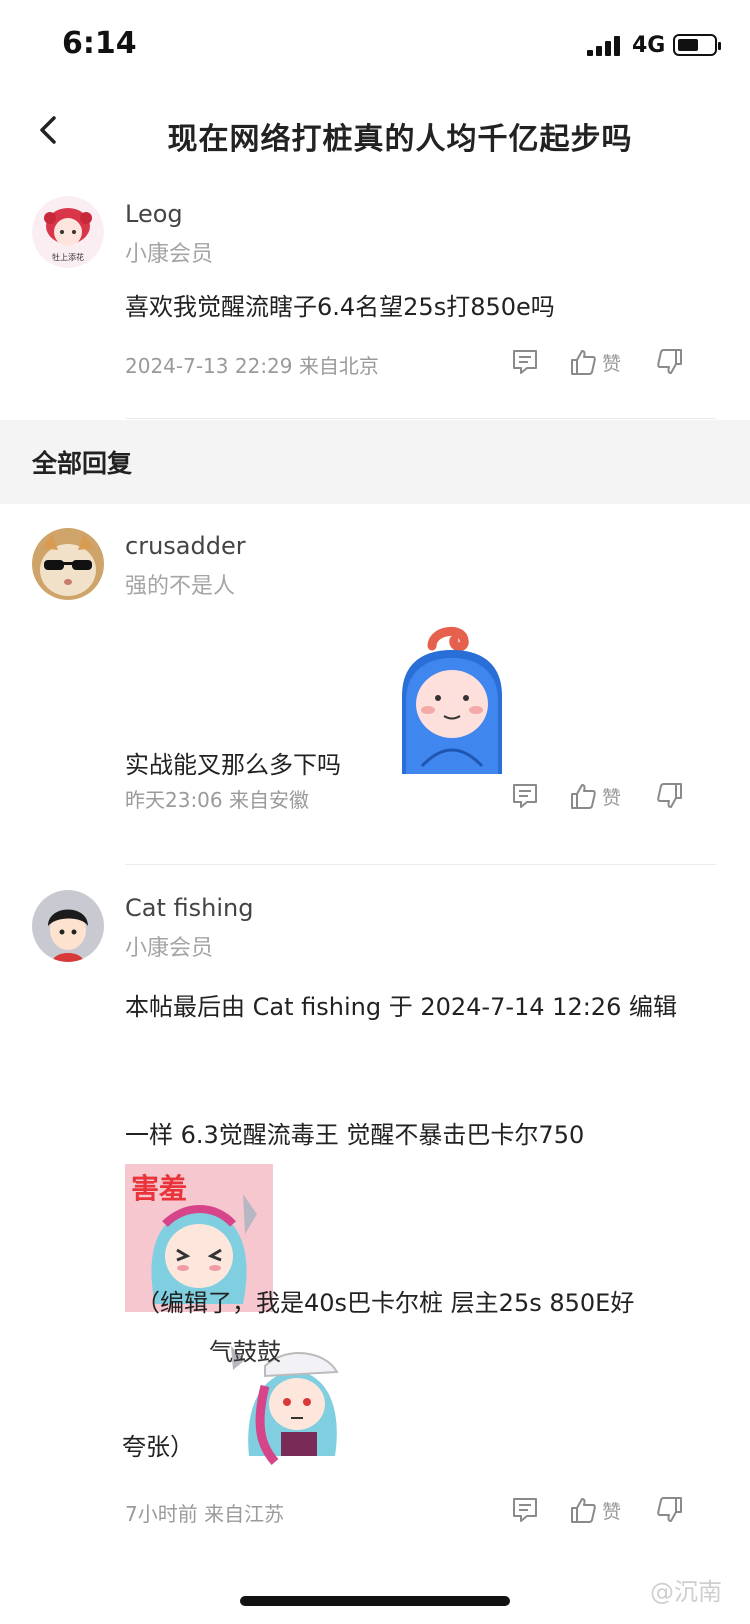 The width and height of the screenshot is (750, 1624). I want to click on post-meta: 2024-7-13 22:29 来自北京, so click(252, 366).